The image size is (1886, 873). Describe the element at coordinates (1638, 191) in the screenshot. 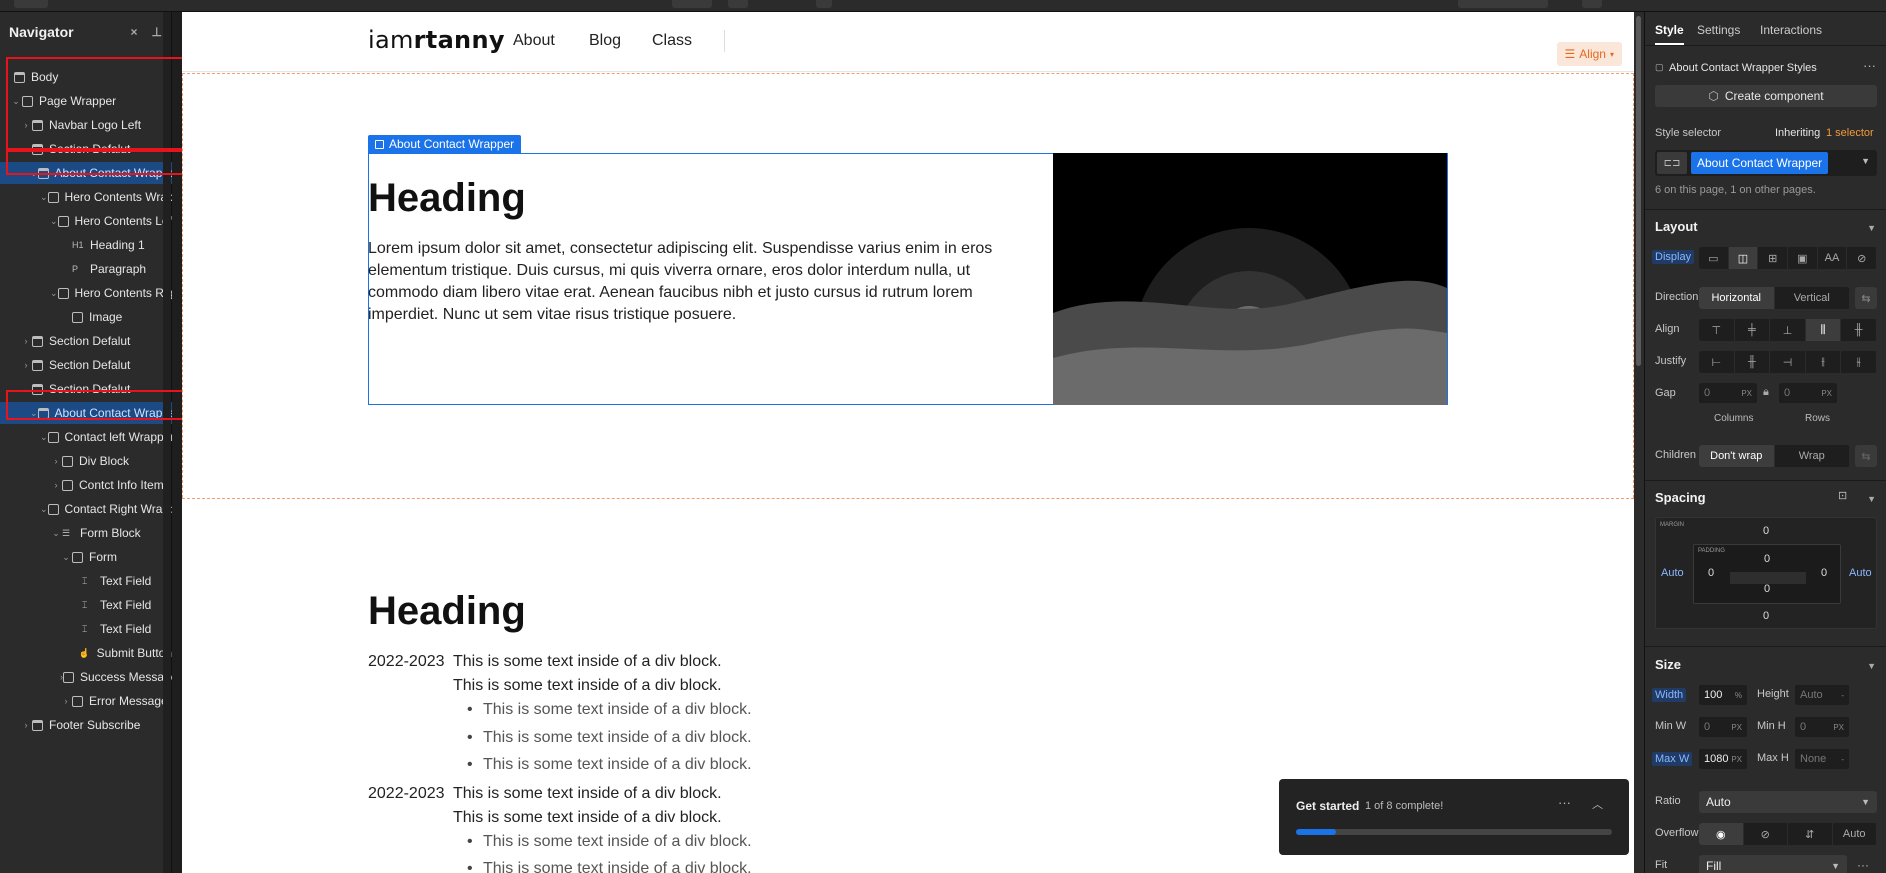

I see `scrollbar-thumb` at that location.